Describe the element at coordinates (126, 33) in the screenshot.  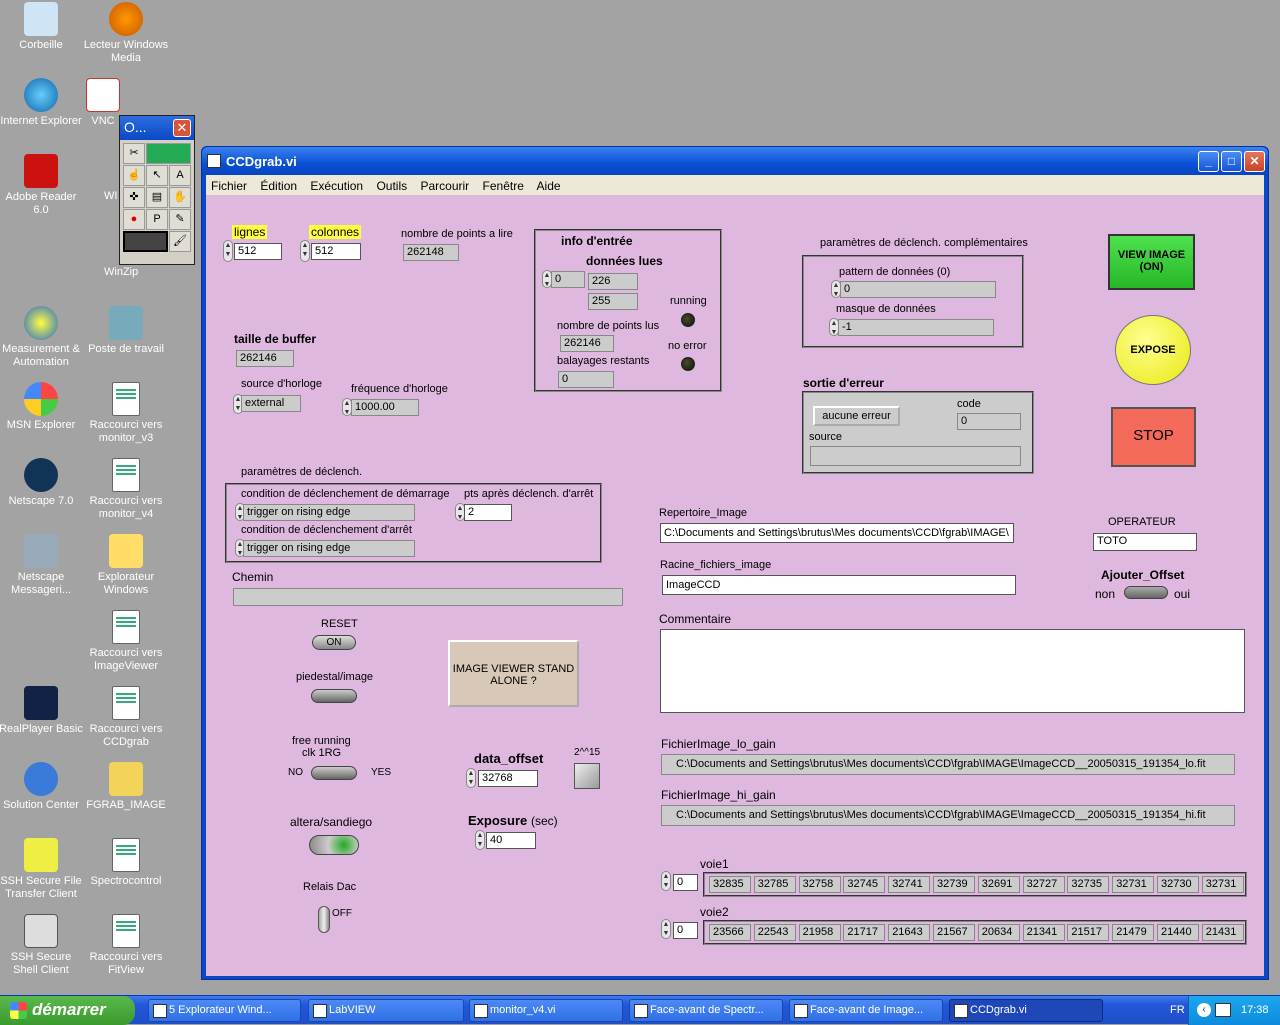
I see `media-player-icon: Lecteur Windows Media` at that location.